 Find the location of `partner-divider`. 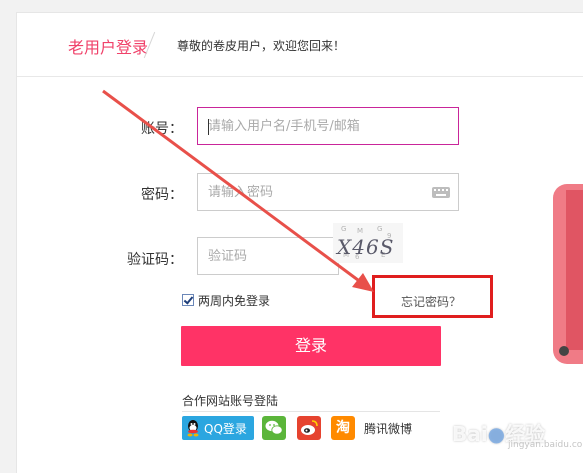

partner-divider is located at coordinates (311, 411).